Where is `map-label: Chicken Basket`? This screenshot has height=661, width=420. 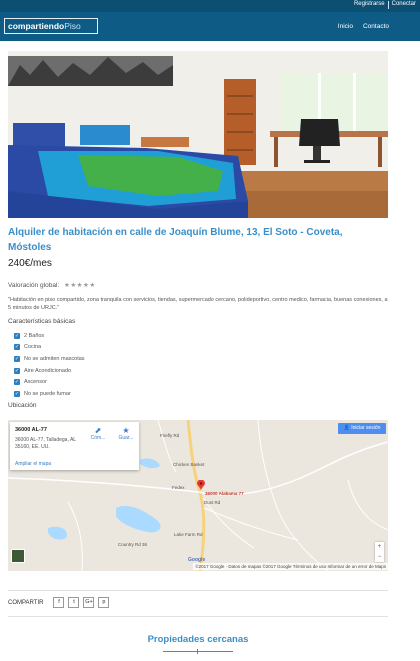
map-label: Chicken Basket is located at coordinates (189, 464).